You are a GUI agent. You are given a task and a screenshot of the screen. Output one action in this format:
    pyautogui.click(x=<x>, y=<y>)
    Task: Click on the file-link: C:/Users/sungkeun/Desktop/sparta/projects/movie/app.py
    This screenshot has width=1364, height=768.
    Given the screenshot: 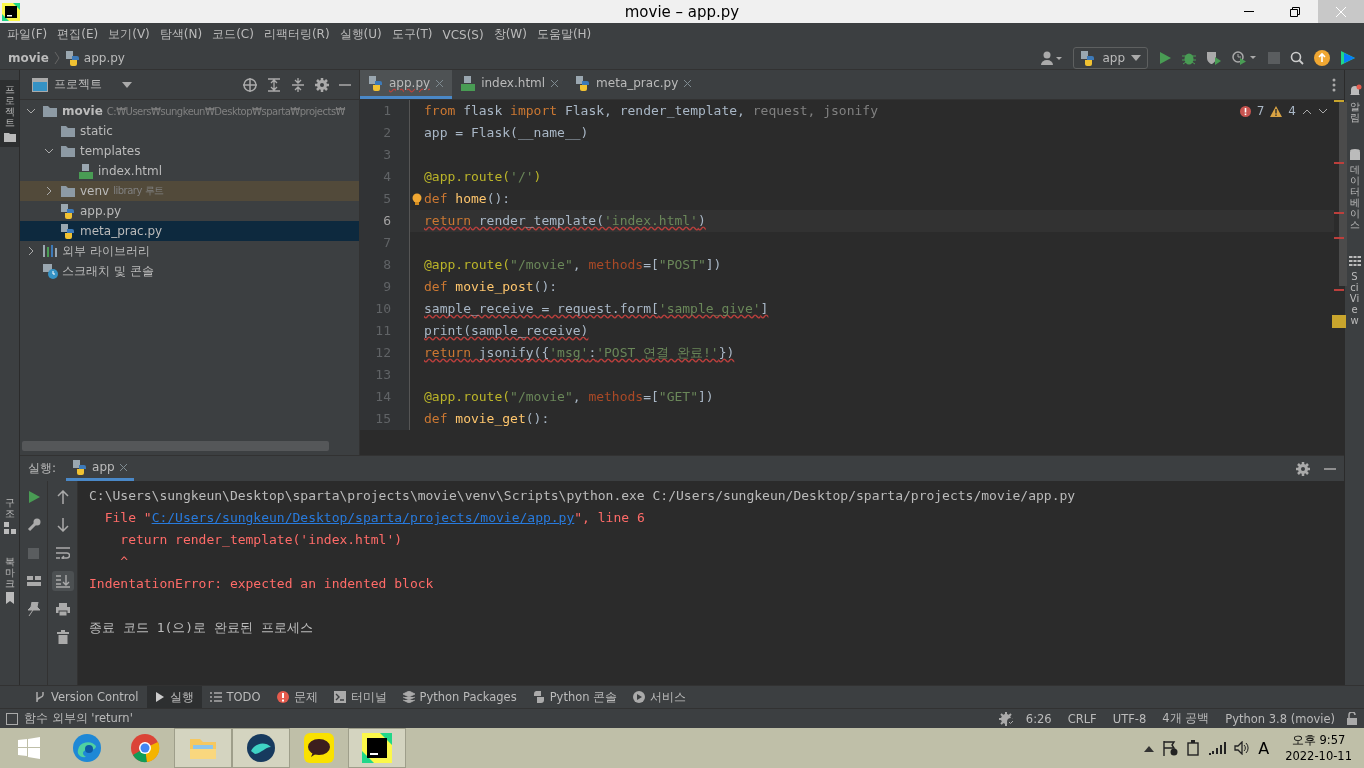 What is the action you would take?
    pyautogui.click(x=363, y=517)
    